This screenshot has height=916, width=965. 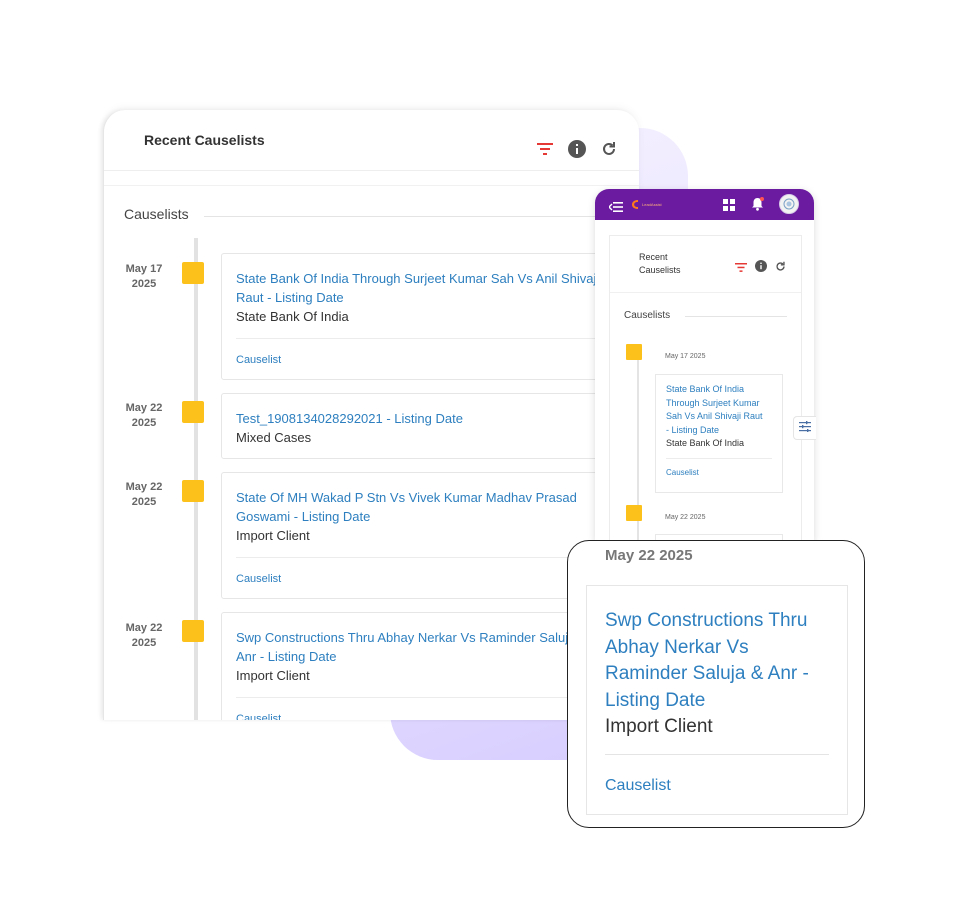 I want to click on mobile-top-bar: LeadAssist, so click(x=704, y=204).